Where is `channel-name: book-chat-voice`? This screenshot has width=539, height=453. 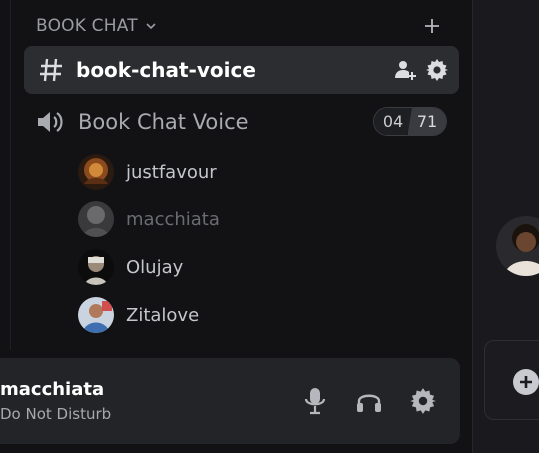
channel-name: book-chat-voice is located at coordinates (166, 70).